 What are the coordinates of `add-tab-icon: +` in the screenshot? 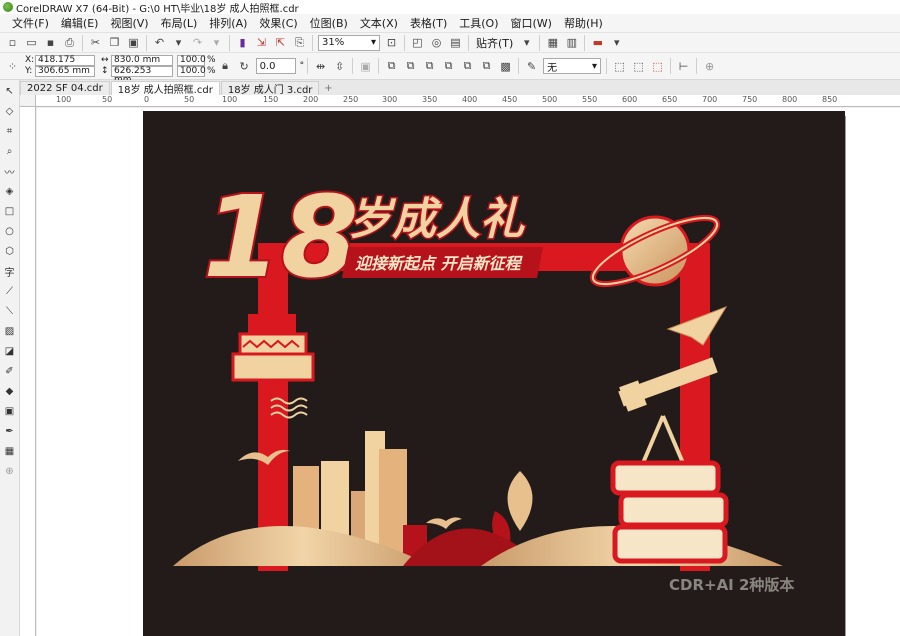 It's located at (328, 88).